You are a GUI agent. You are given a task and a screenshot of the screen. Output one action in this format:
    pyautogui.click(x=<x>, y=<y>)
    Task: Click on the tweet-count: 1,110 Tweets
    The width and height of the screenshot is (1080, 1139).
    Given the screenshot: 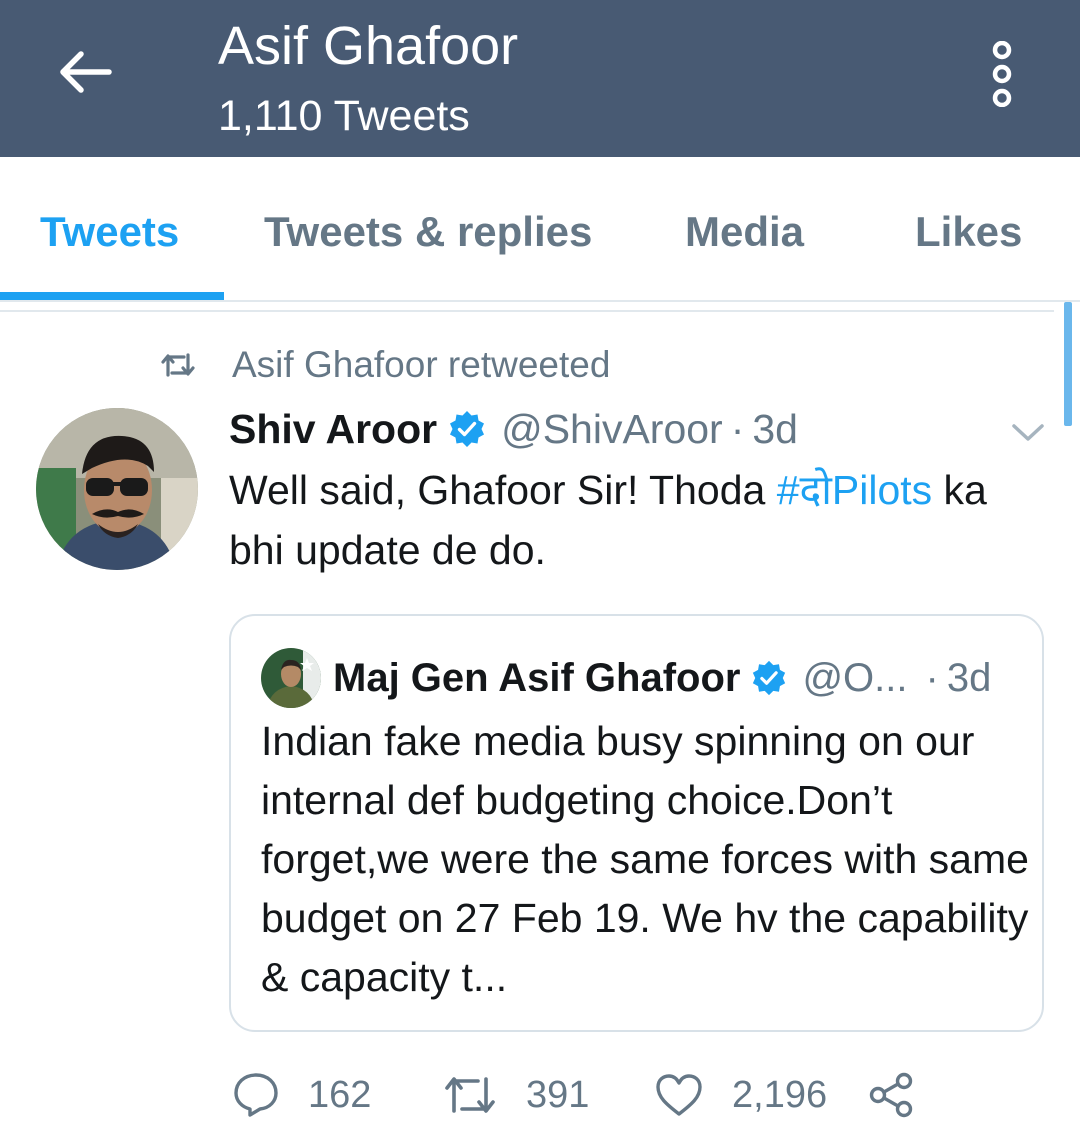 What is the action you would take?
    pyautogui.click(x=344, y=116)
    